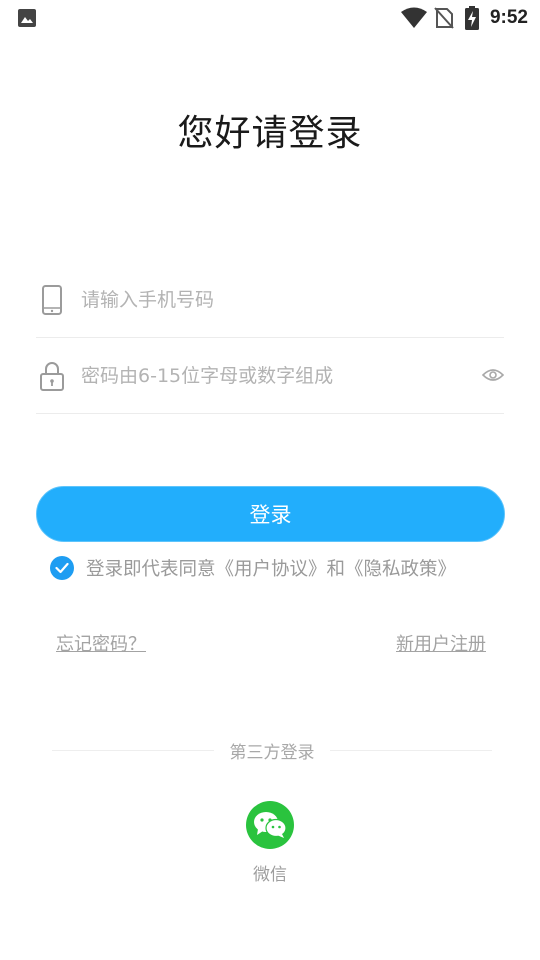 The width and height of the screenshot is (540, 960). Describe the element at coordinates (270, 514) in the screenshot. I see `login-button: 登录` at that location.